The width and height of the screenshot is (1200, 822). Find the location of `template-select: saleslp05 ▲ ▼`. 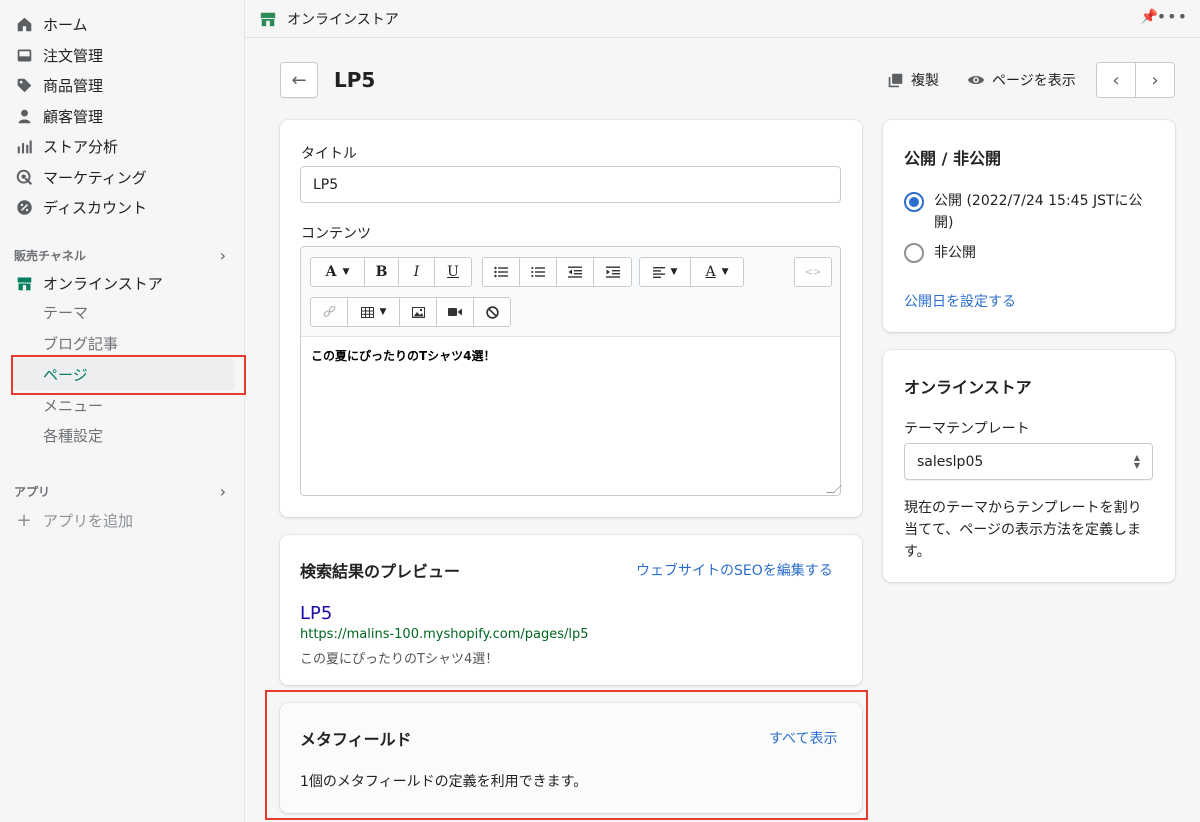

template-select: saleslp05 ▲ ▼ is located at coordinates (1028, 461).